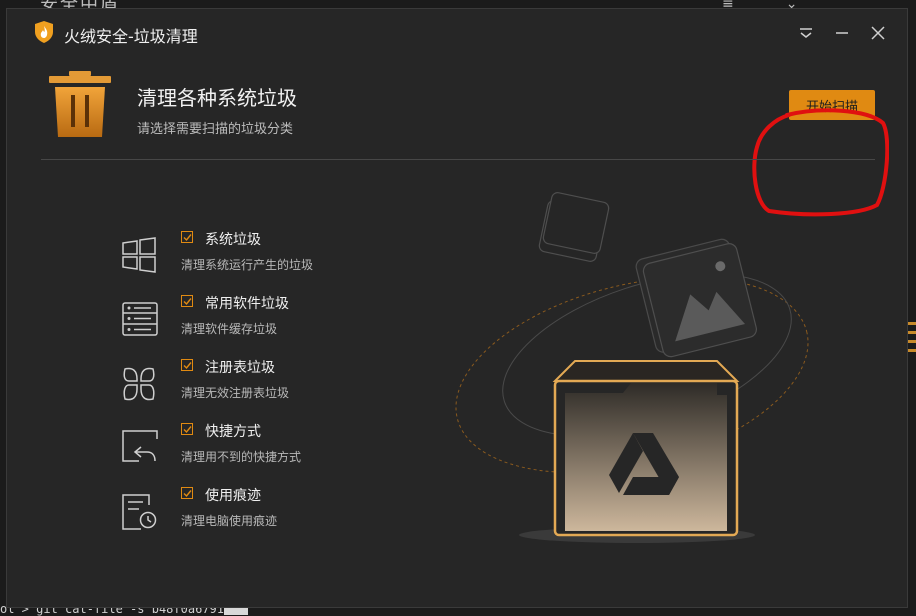 The height and width of the screenshot is (616, 916). I want to click on shortcut-icon, so click(140, 446).